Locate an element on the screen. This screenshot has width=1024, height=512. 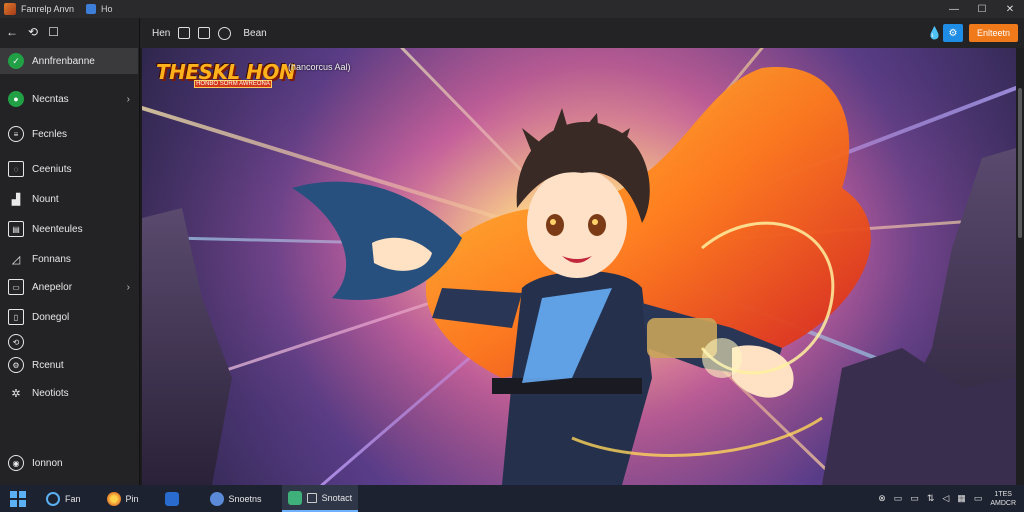
sidebar-item-1: ● Necntas › is located at coordinates (69, 99).